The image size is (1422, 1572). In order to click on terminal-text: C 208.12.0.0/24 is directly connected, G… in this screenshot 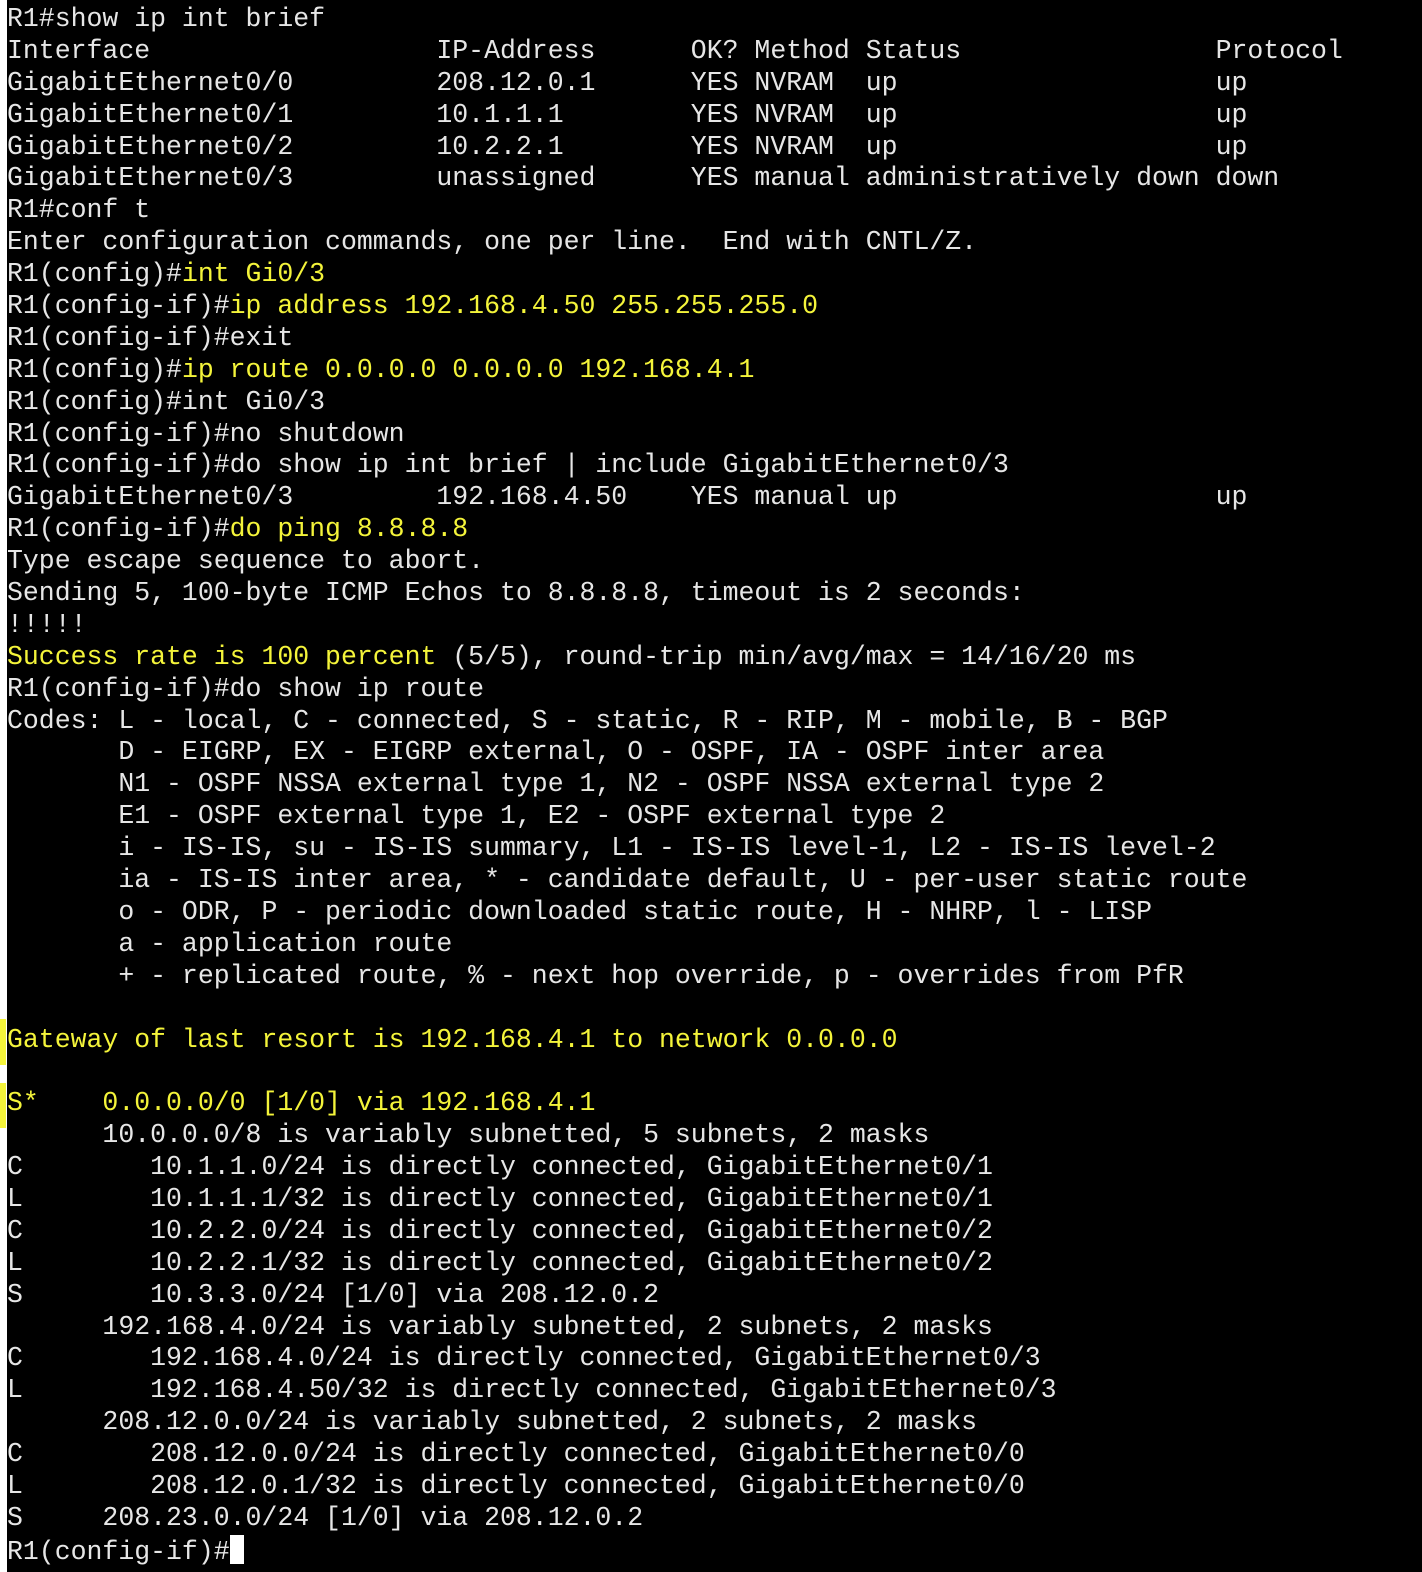, I will do `click(516, 1454)`.